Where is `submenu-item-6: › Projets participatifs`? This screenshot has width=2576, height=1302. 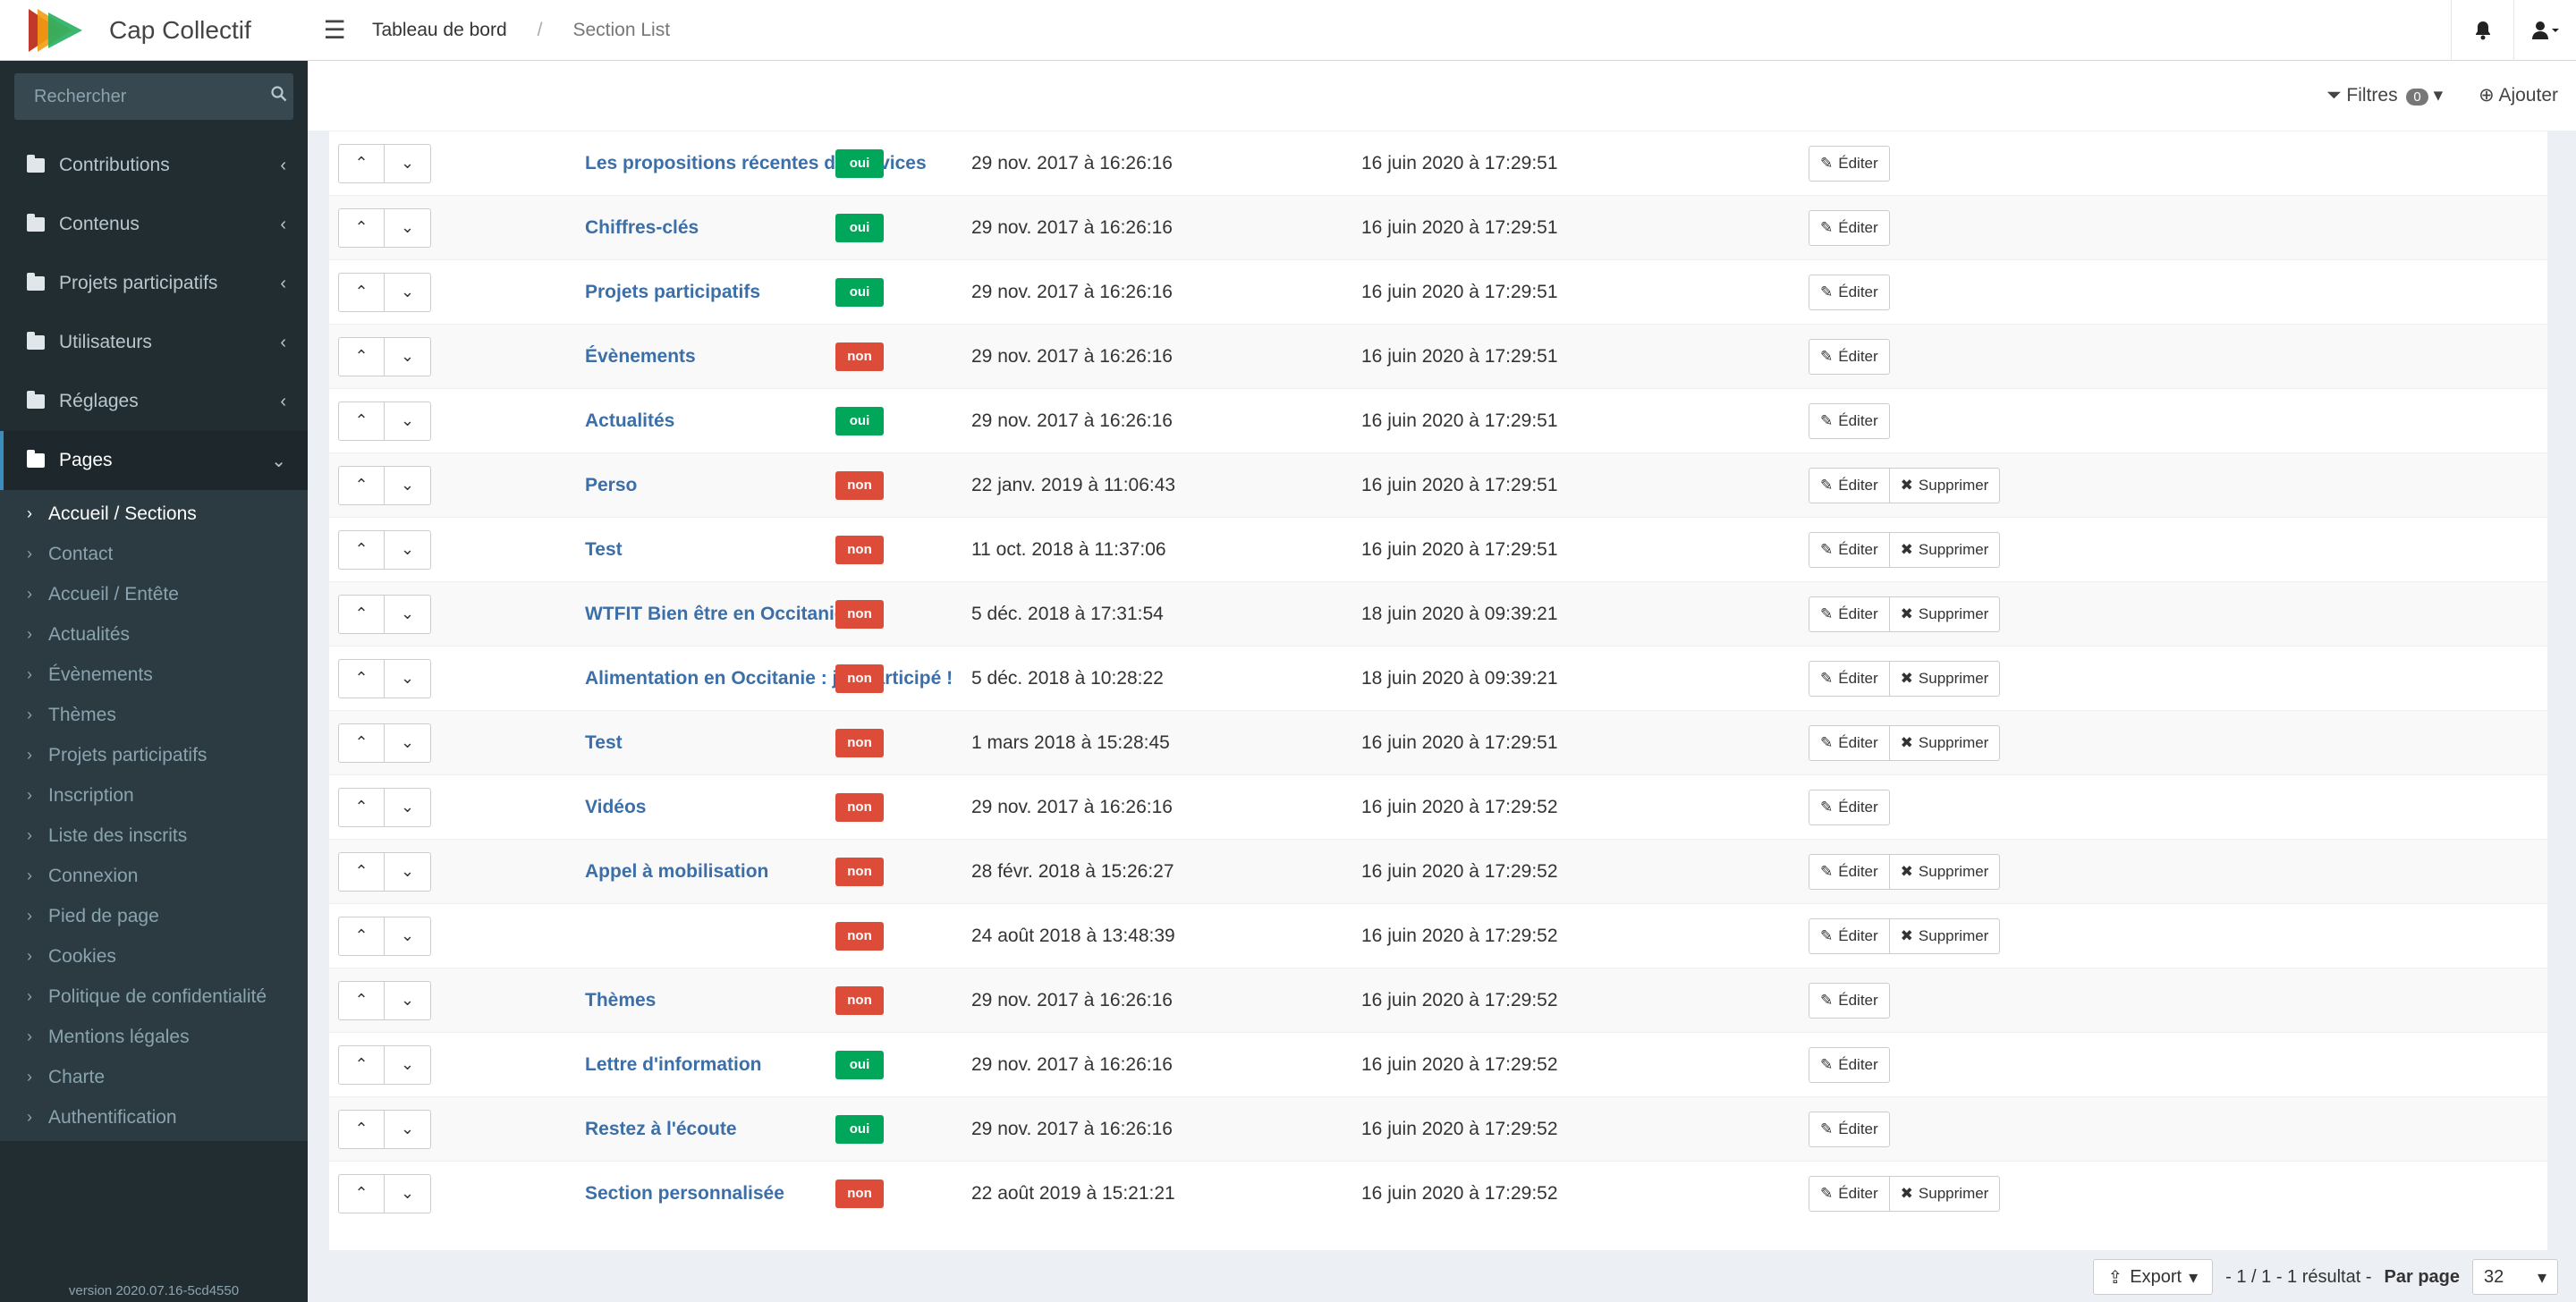
submenu-item-6: › Projets participatifs is located at coordinates (154, 755).